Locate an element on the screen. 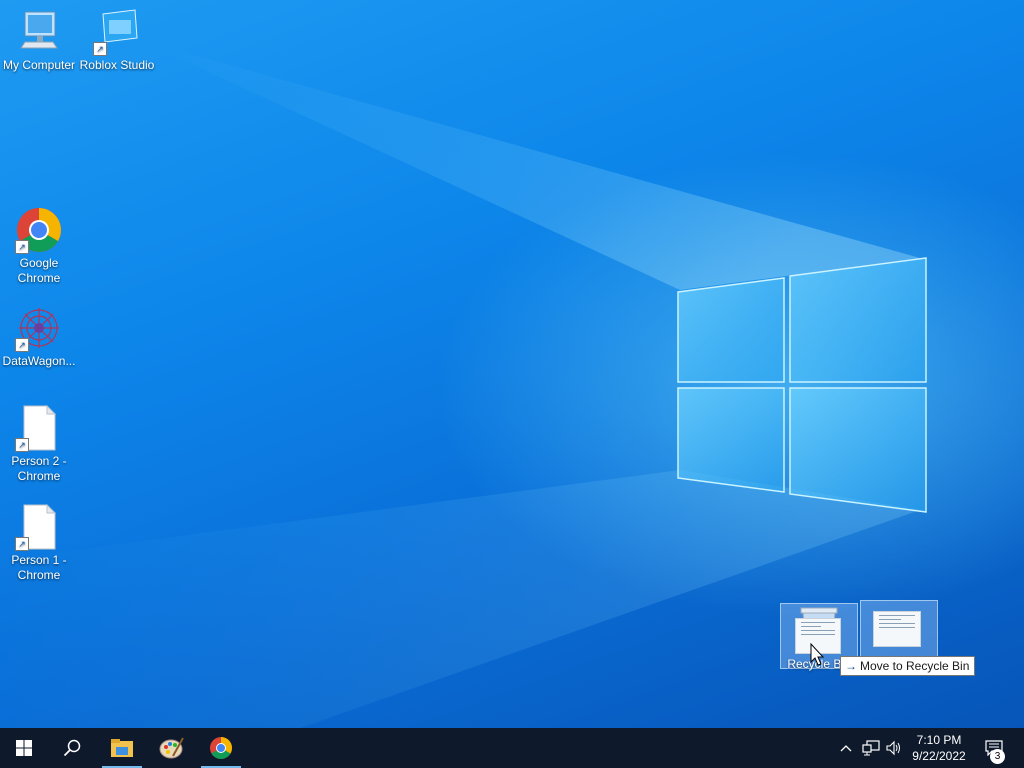  network-icon is located at coordinates (871, 748).